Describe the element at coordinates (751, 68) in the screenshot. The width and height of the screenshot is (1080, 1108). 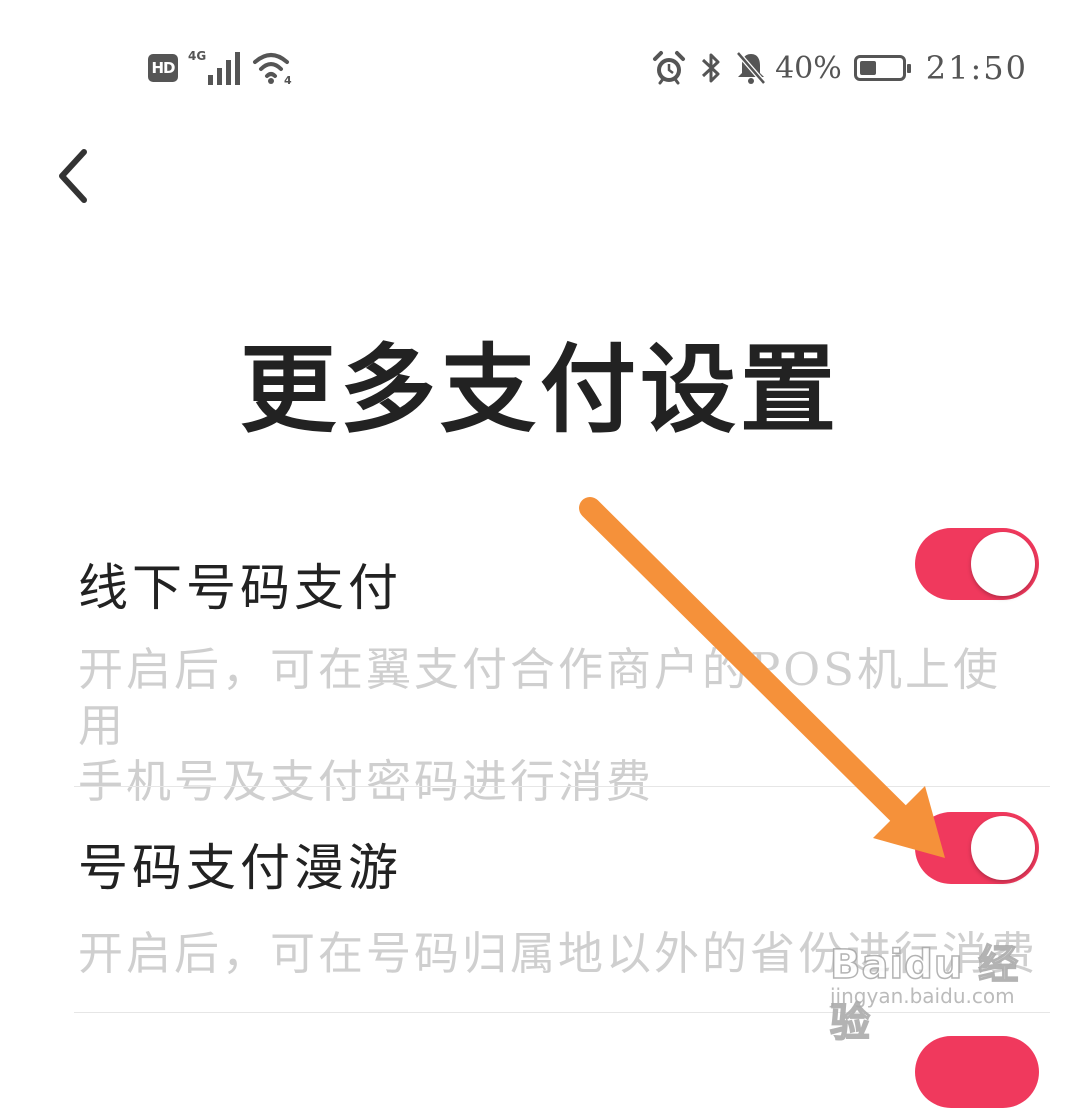
I see `bell-muted-icon` at that location.